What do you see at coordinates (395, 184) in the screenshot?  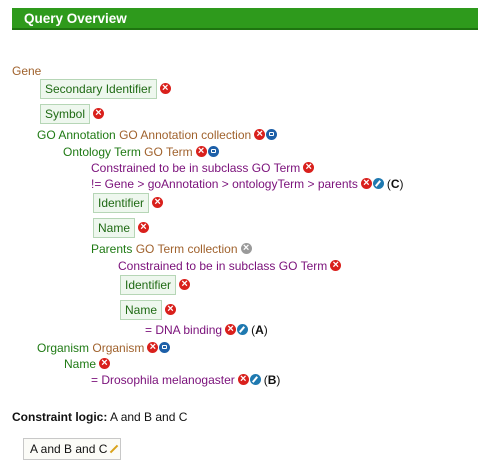 I see `constraint-code: (C)` at bounding box center [395, 184].